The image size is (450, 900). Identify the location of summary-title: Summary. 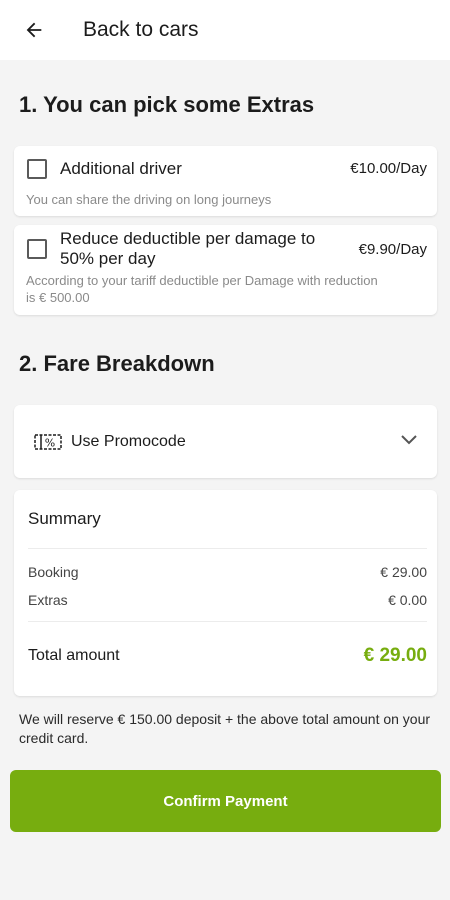
(64, 518).